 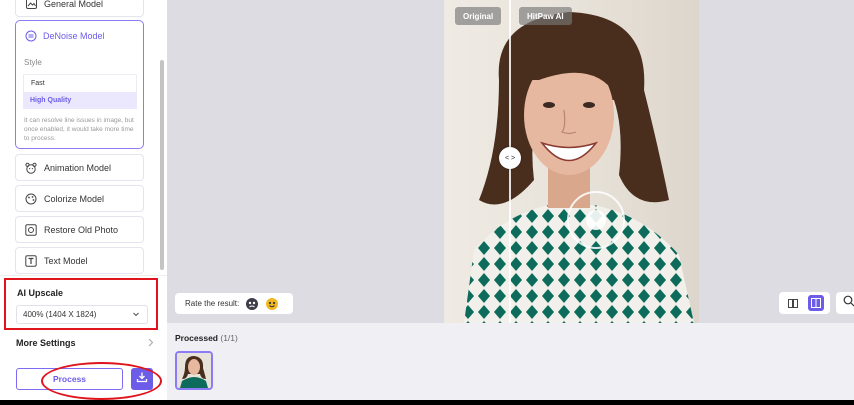 I want to click on model-card-general: General Model, so click(x=79, y=8).